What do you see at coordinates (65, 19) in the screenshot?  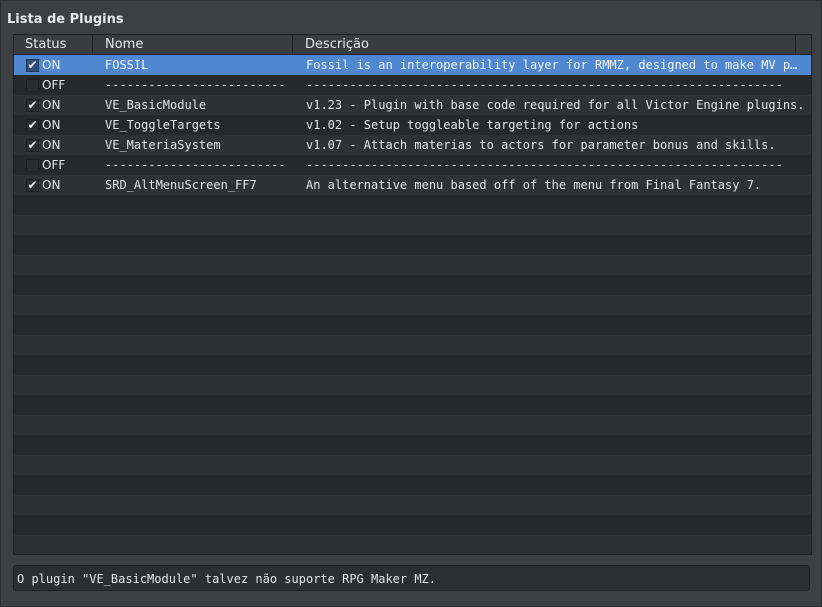 I see `panel-title: Lista de Plugins` at bounding box center [65, 19].